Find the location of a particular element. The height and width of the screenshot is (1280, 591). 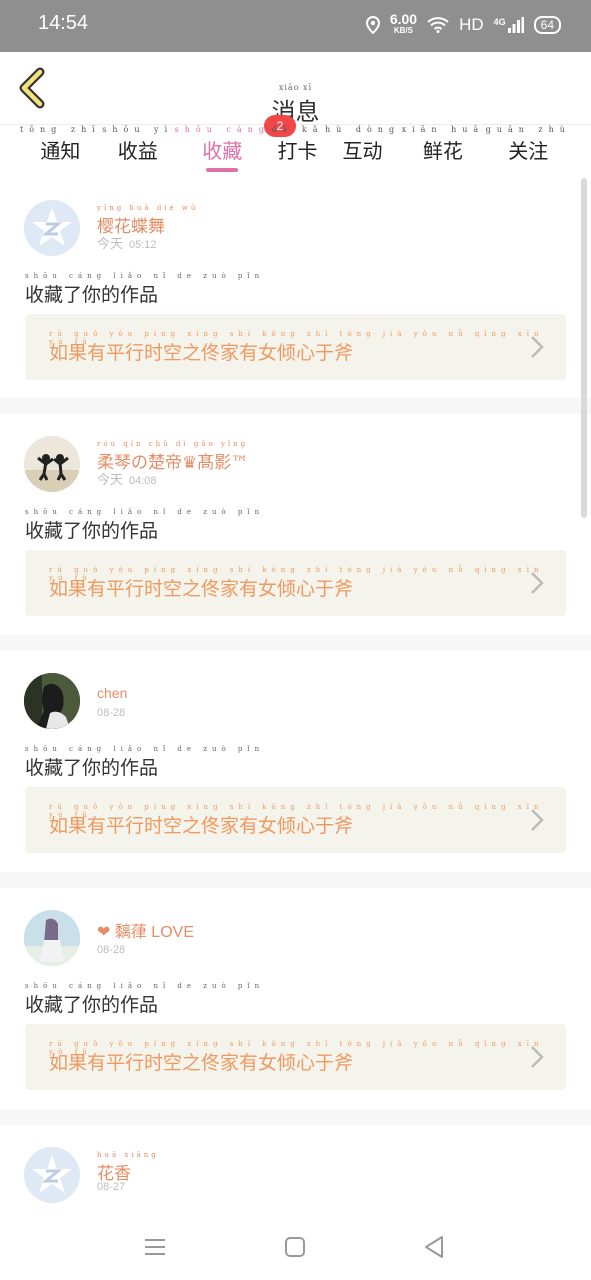

tab-flowers: xiān huā 鲜花 is located at coordinates (443, 150).